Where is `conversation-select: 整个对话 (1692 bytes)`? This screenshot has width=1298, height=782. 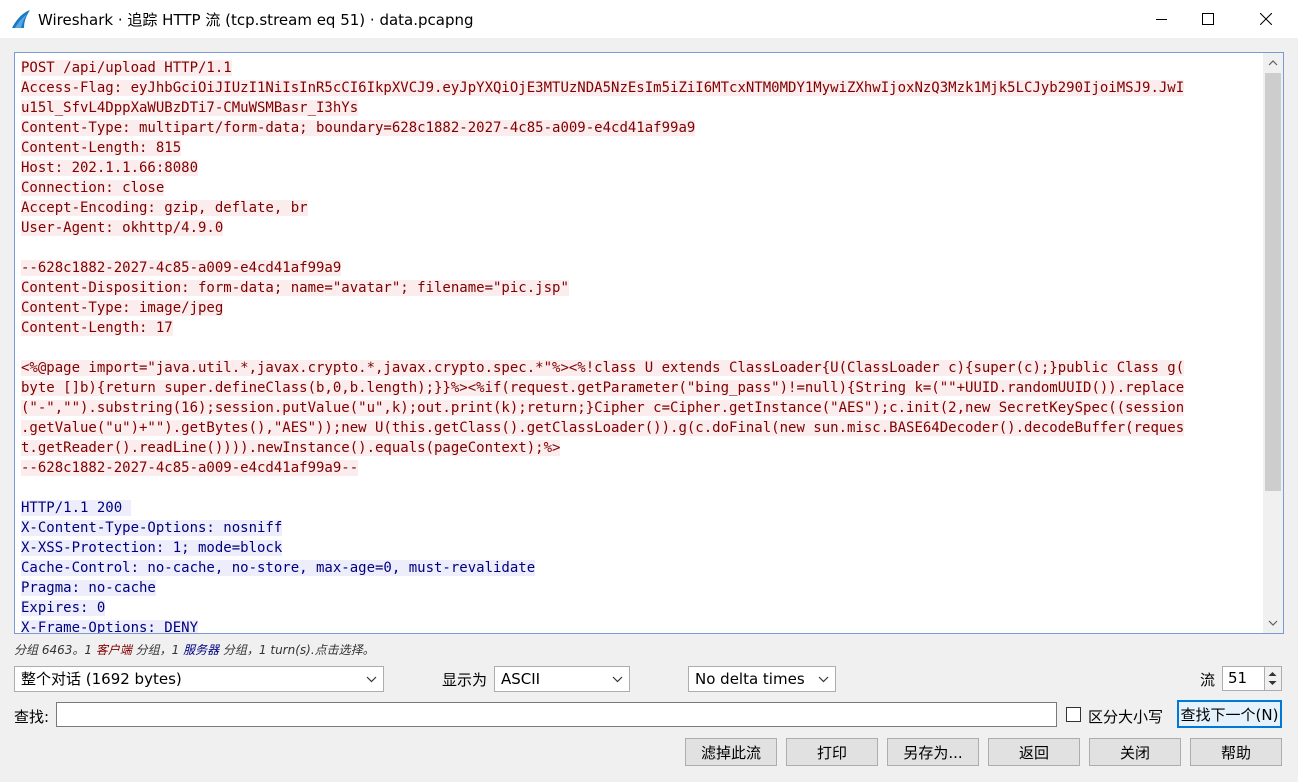
conversation-select: 整个对话 (1692 bytes) is located at coordinates (199, 679).